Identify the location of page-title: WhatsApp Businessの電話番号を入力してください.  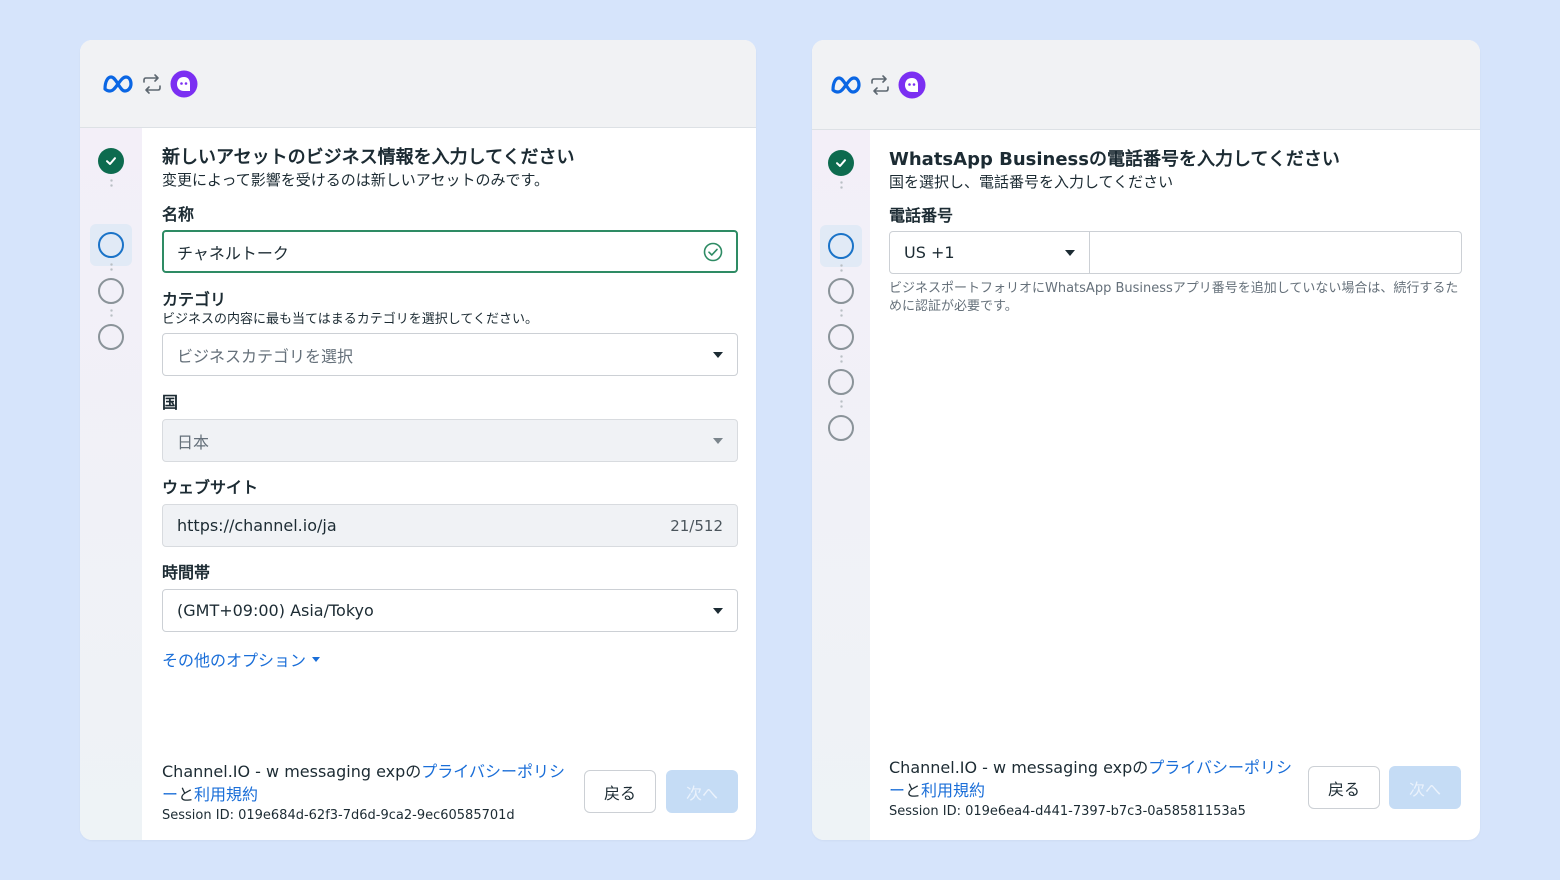
(1114, 159).